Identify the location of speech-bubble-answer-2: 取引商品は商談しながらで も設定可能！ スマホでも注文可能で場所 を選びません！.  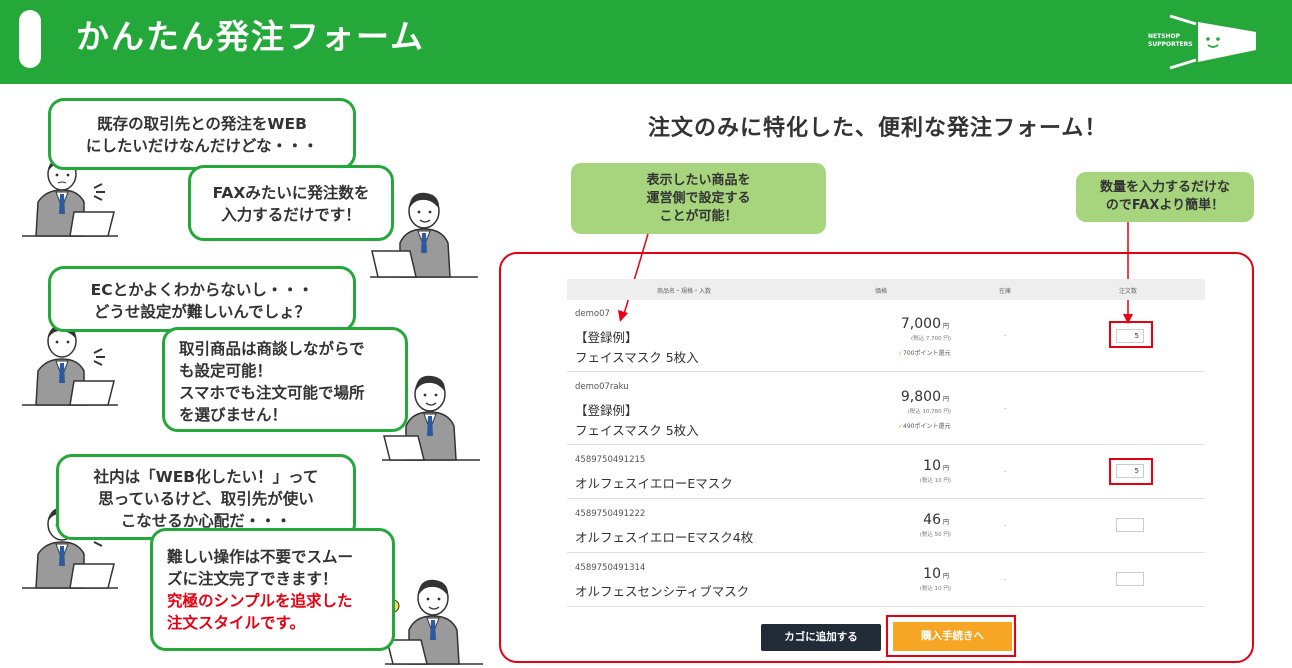
(285, 379).